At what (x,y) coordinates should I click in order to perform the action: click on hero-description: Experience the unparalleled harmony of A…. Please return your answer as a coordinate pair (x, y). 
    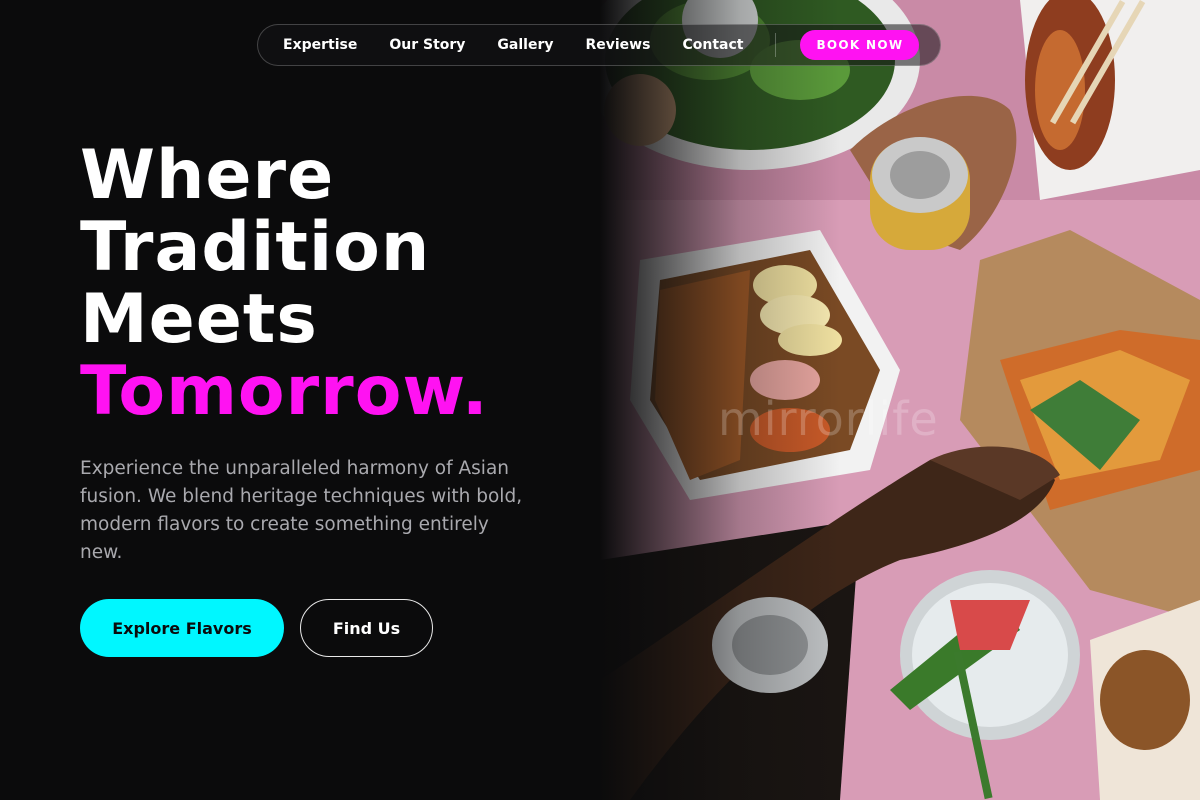
    Looking at the image, I should click on (301, 510).